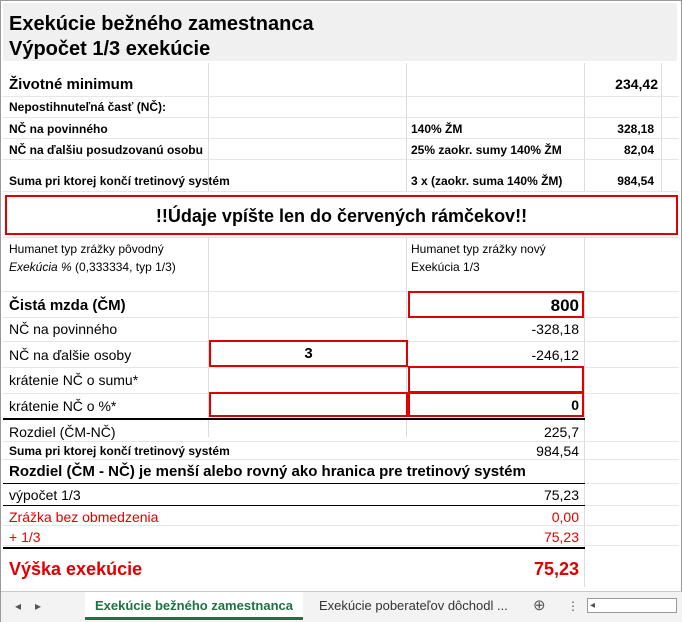 The height and width of the screenshot is (622, 682). I want to click on nc-dalsie-calc-value: -246,12, so click(555, 355).